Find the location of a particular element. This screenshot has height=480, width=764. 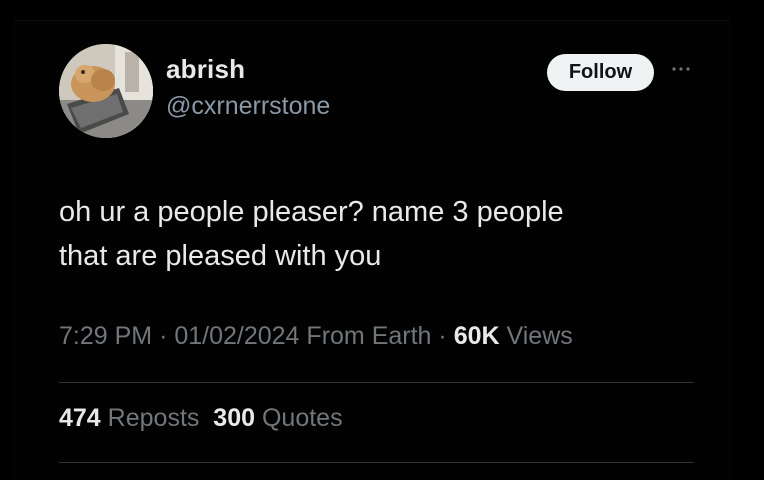

quotes-link: 300 Quotes is located at coordinates (277, 418).